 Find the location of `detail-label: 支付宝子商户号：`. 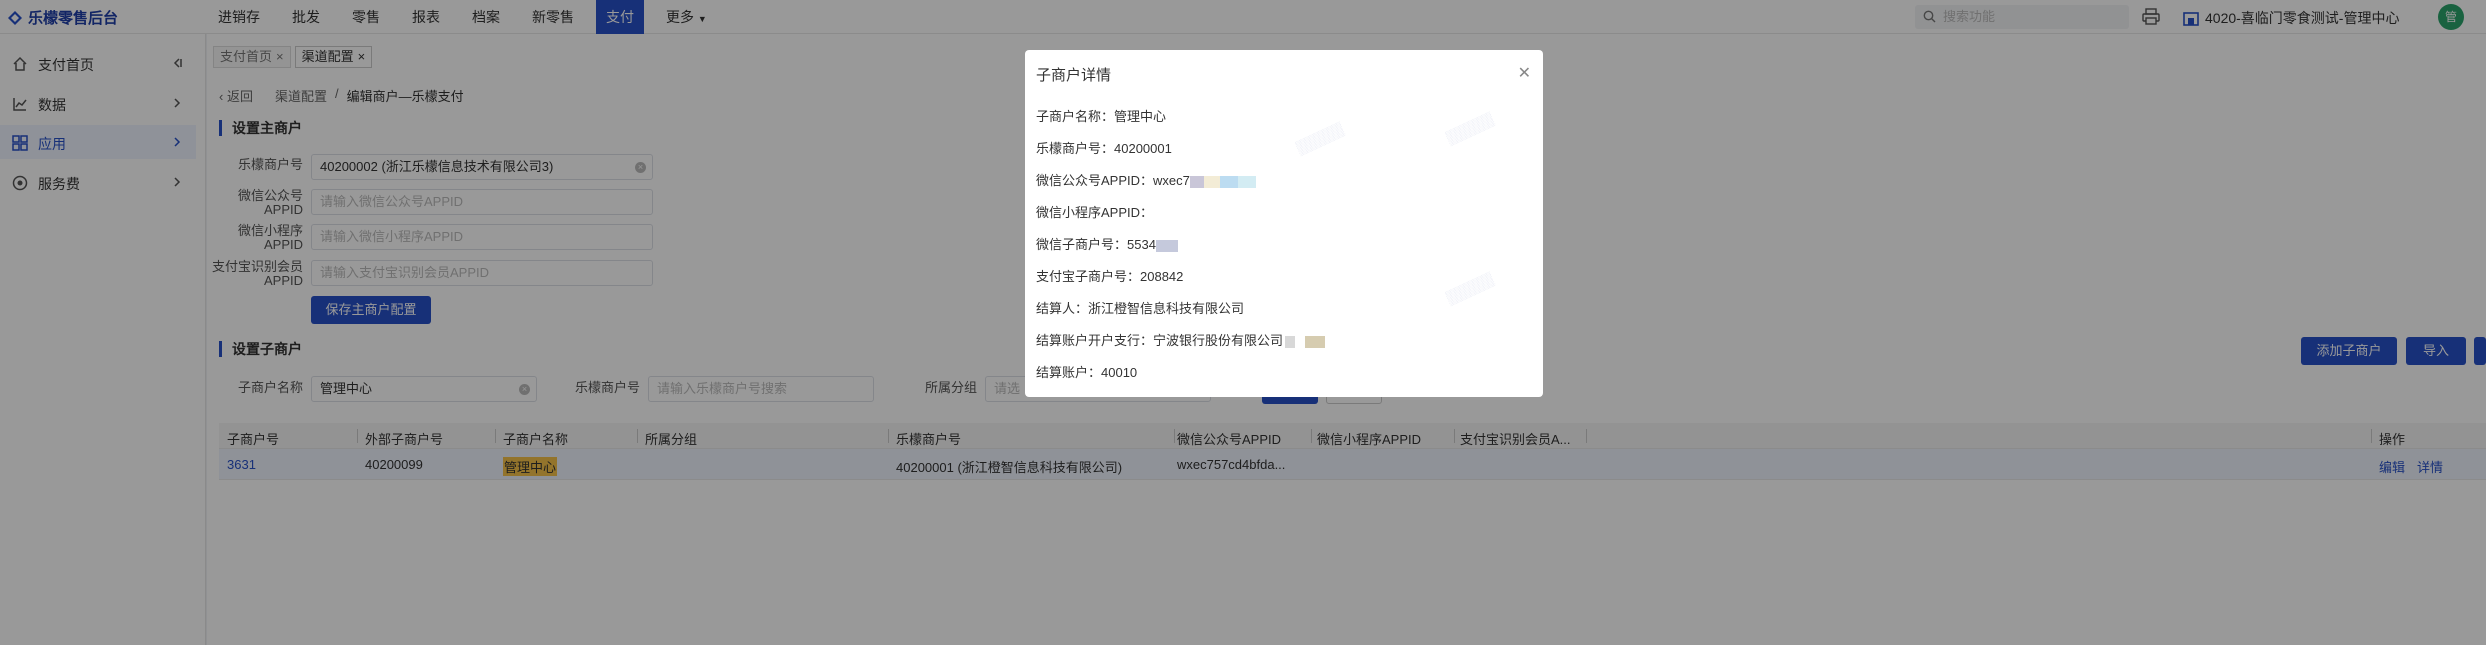

detail-label: 支付宝子商户号： is located at coordinates (1088, 276).